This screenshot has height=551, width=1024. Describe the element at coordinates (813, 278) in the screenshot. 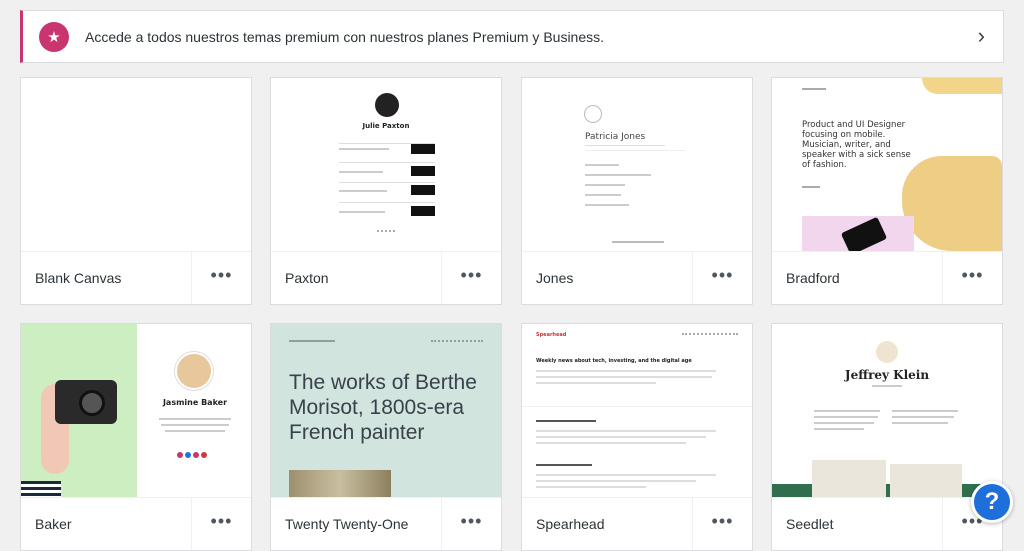

I see `theme-name: Bradford` at that location.